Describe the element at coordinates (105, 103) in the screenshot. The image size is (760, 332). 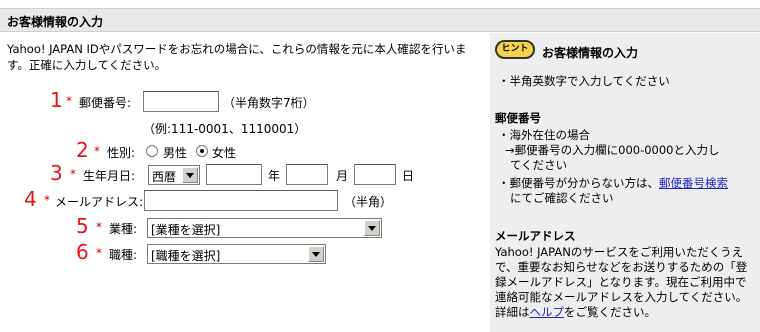
I see `postal-label: 郵便番号:` at that location.